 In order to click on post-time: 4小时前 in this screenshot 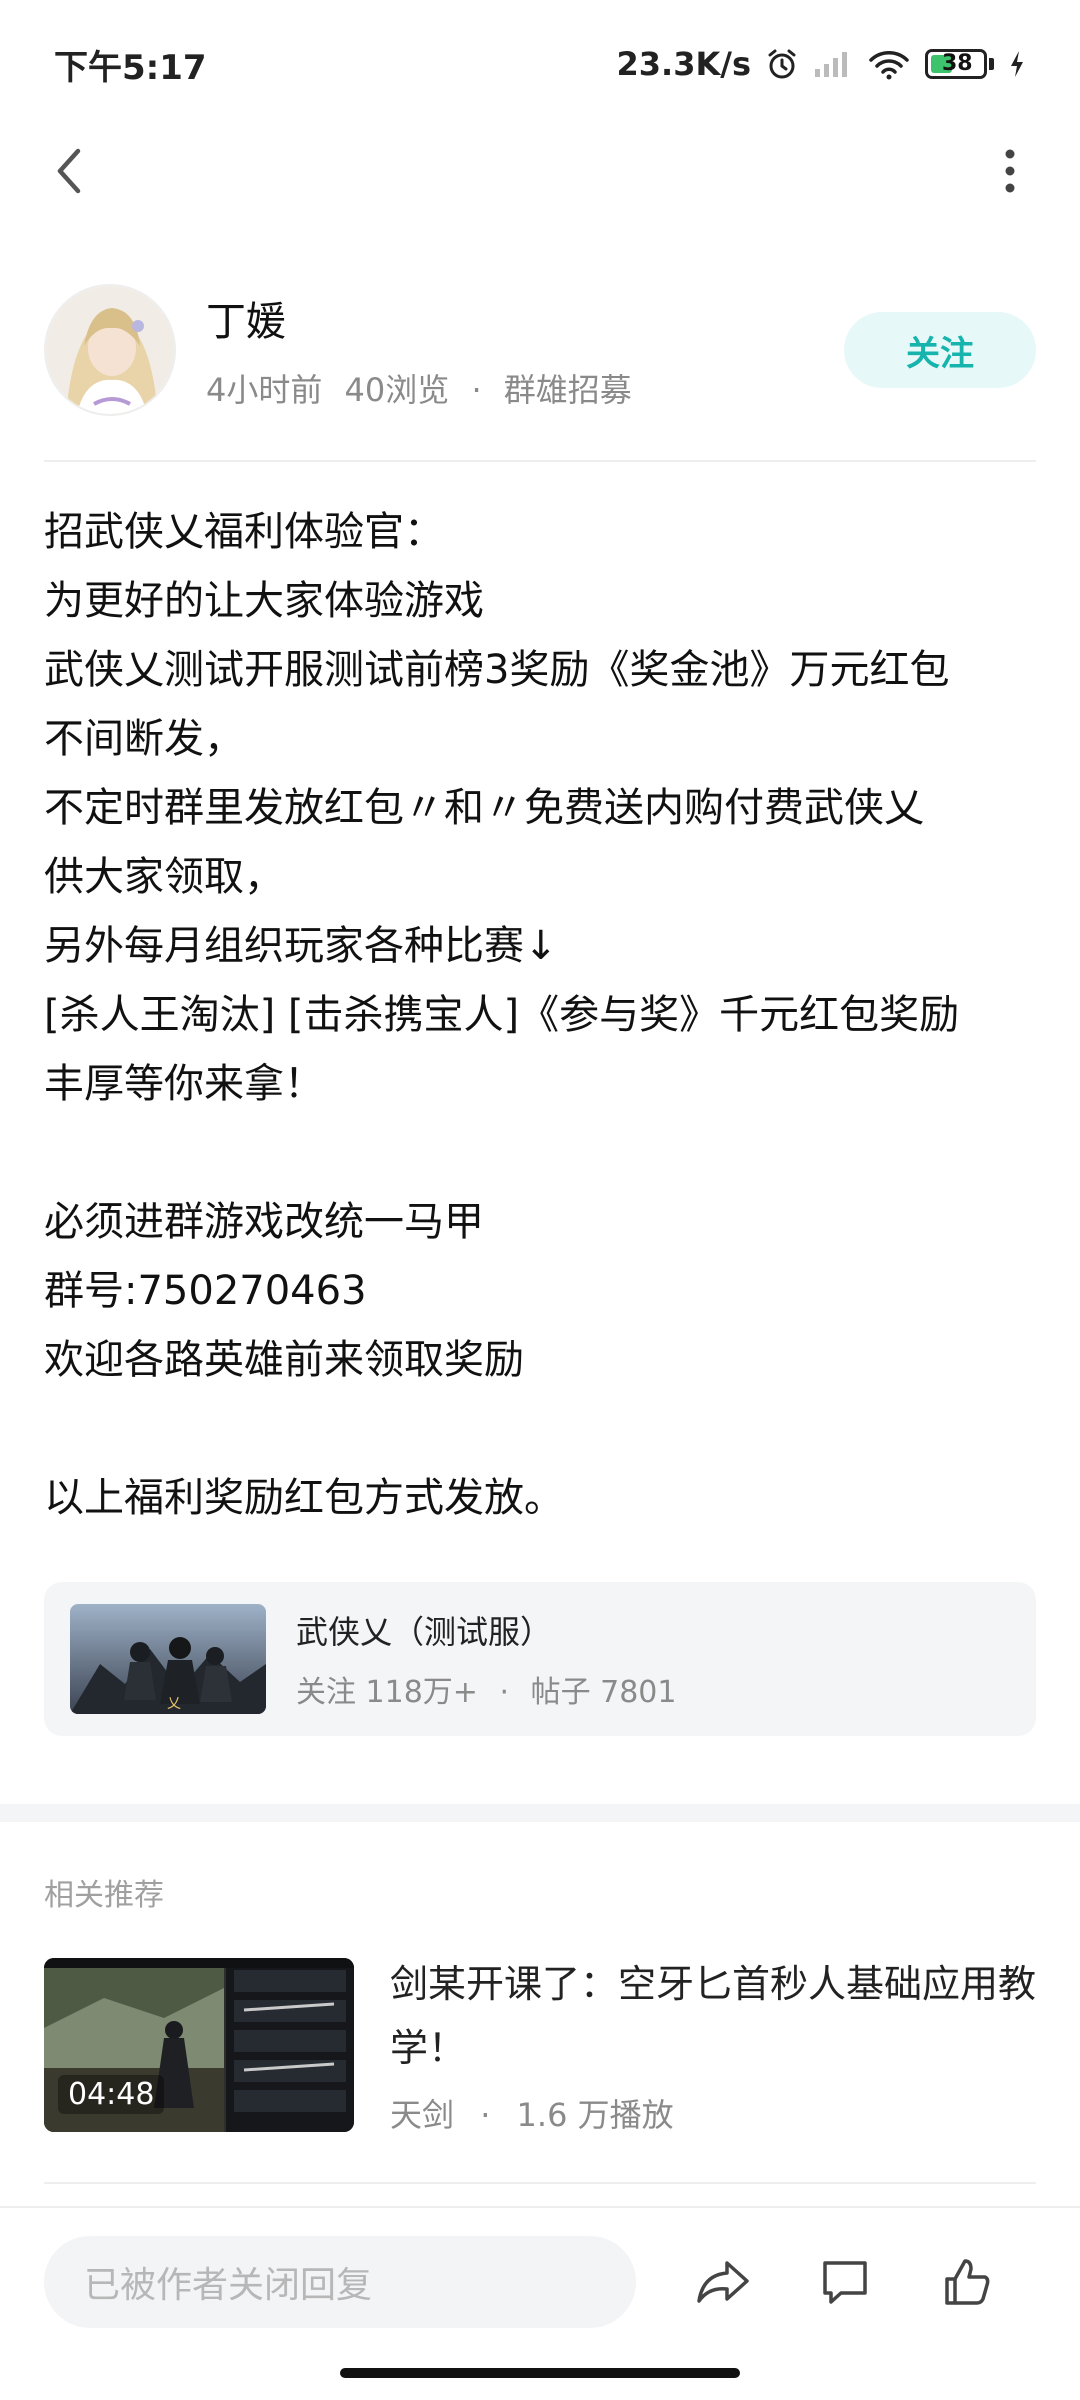, I will do `click(264, 390)`.